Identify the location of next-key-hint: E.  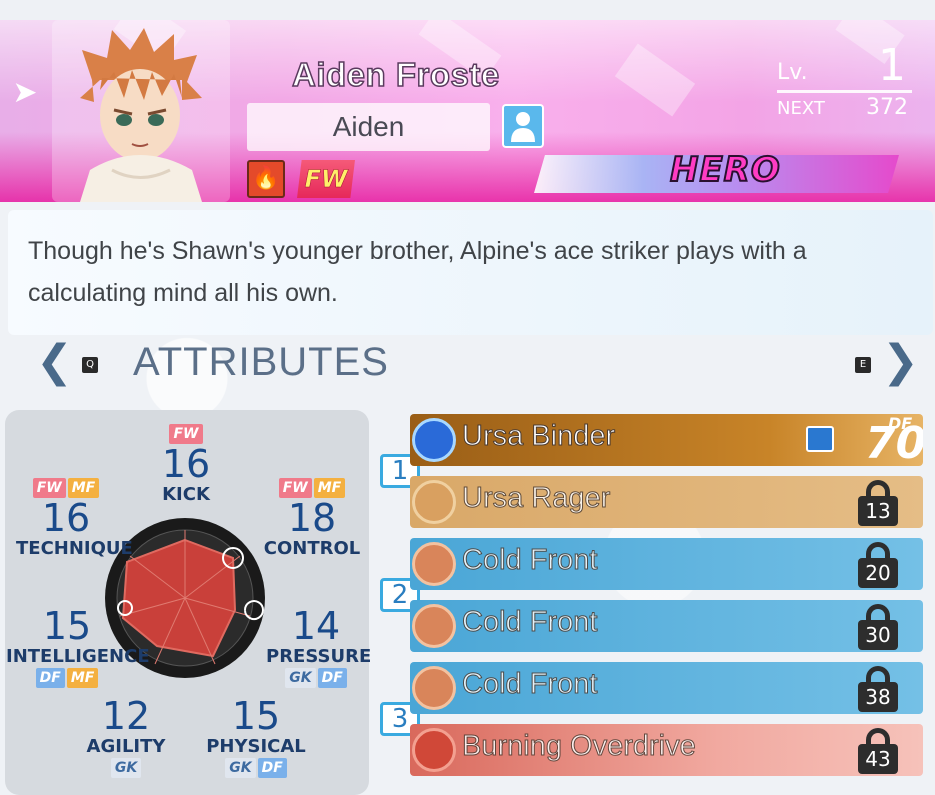
(863, 365).